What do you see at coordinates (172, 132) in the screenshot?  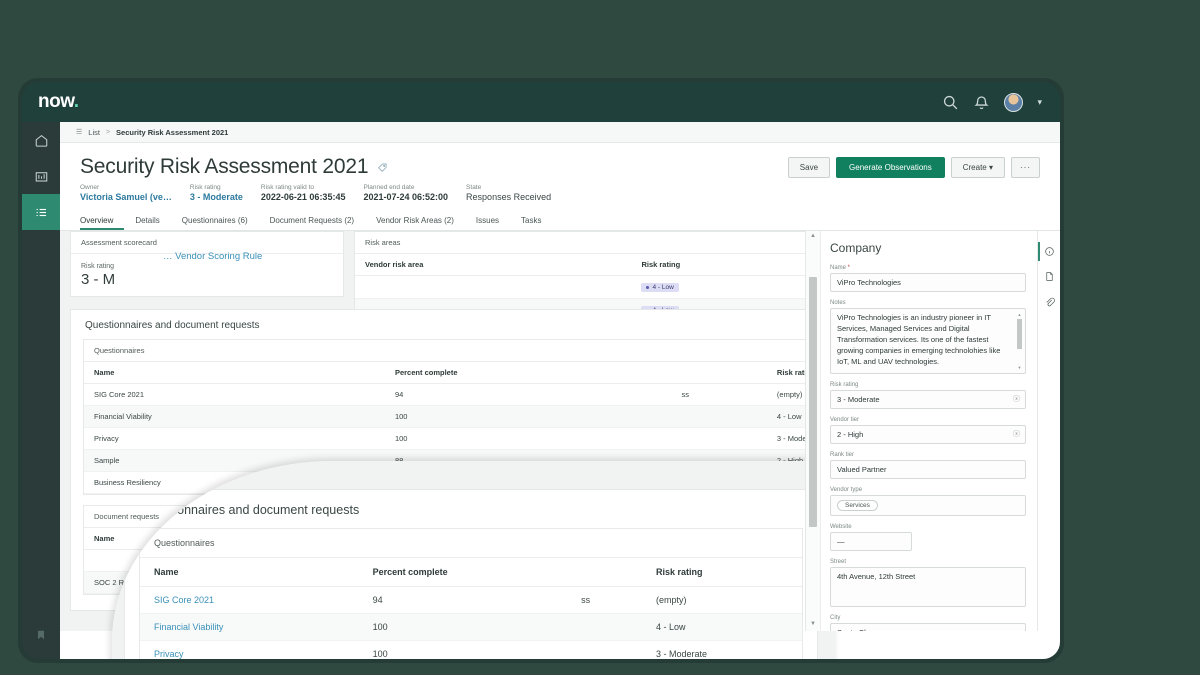 I see `breadcrumb-current: Security Risk Assessment 2021` at bounding box center [172, 132].